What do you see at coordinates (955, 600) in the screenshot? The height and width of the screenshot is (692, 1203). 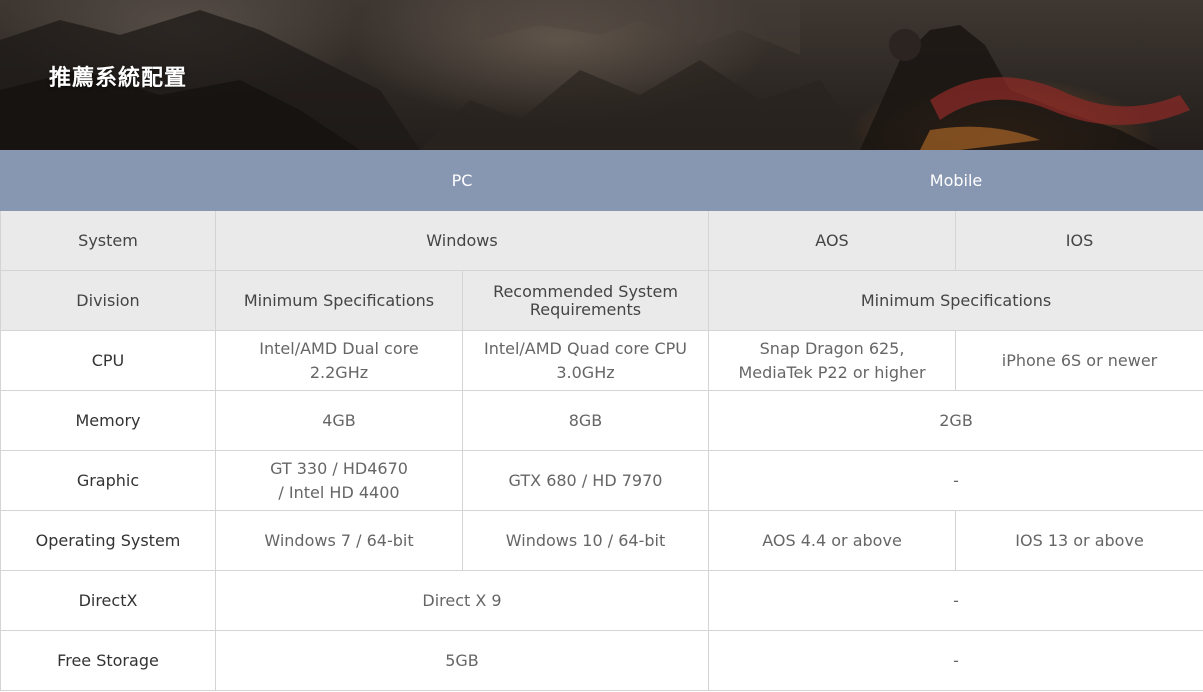 I see `directx-mobile: -` at bounding box center [955, 600].